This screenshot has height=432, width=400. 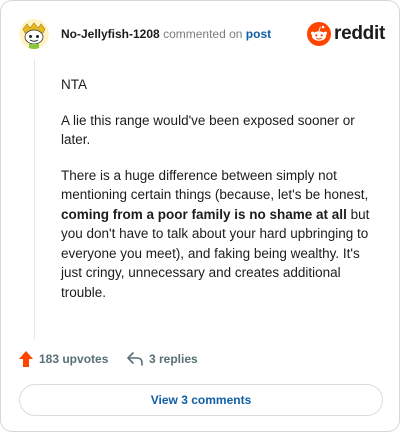 I want to click on reply-arrow-icon, so click(x=135, y=359).